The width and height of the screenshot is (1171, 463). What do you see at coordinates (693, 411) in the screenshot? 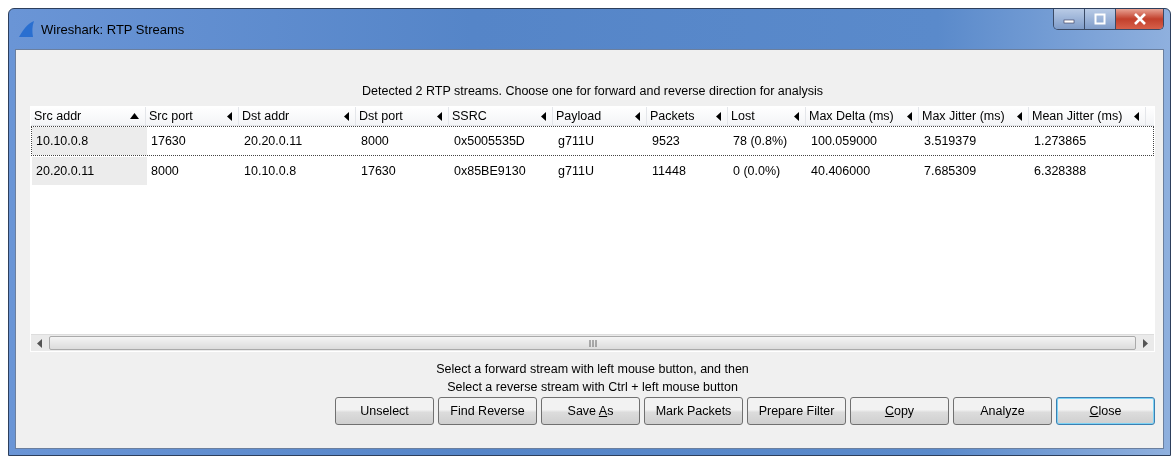
I see `dialog-button: Mark Packets` at bounding box center [693, 411].